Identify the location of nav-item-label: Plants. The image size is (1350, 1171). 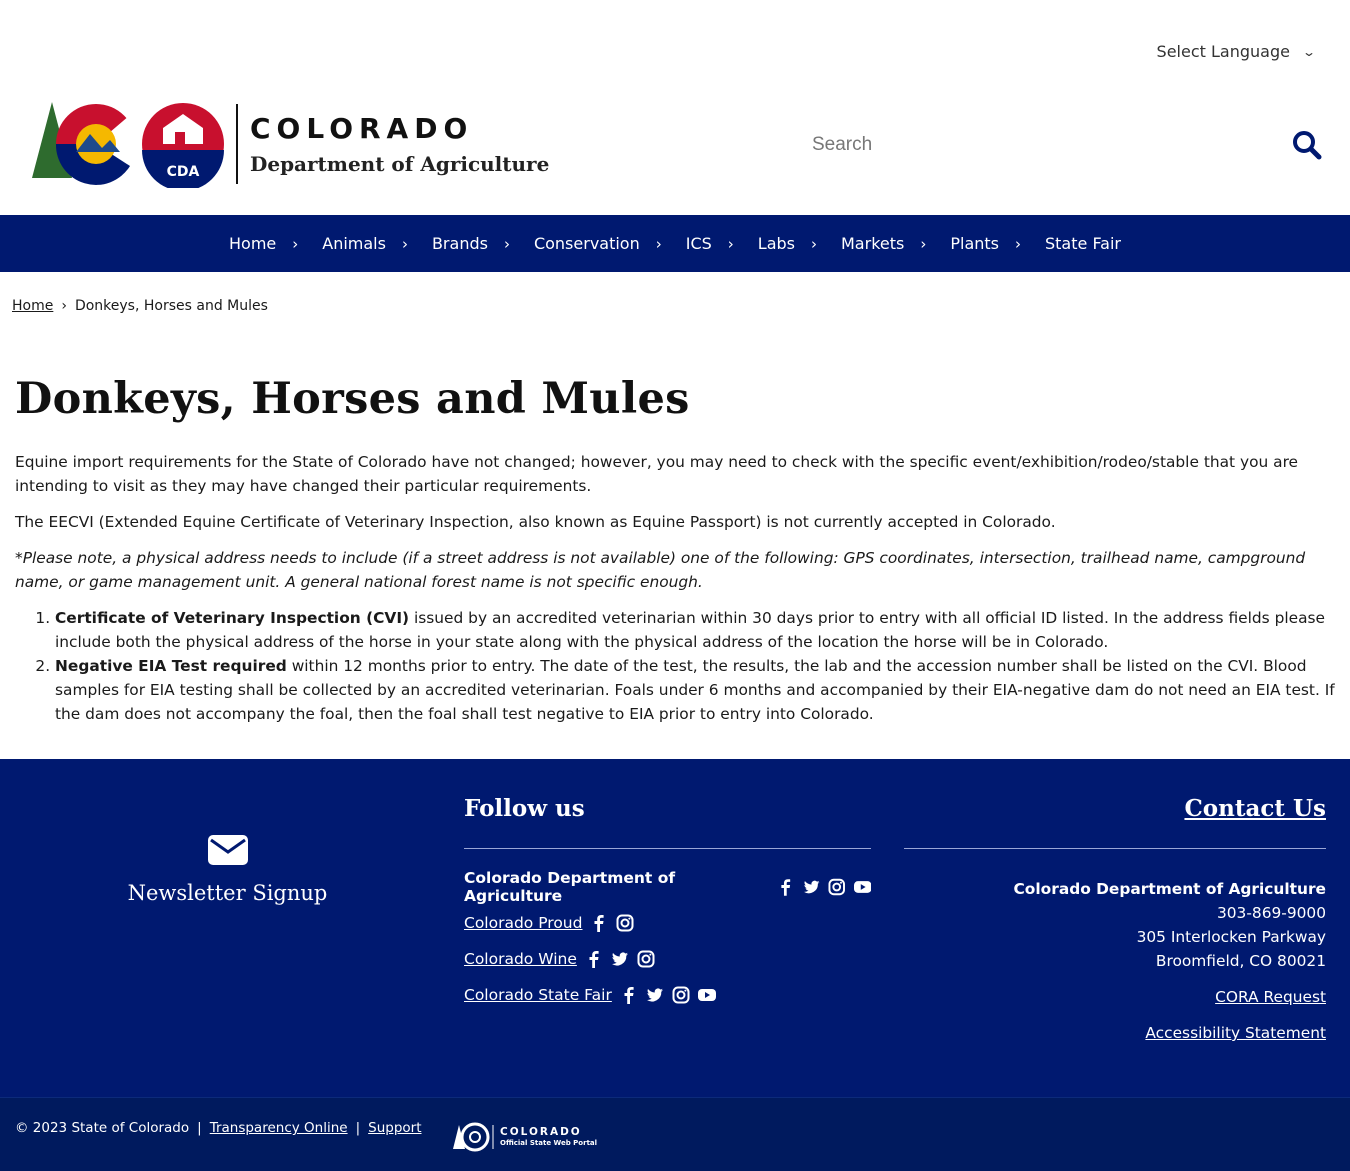
(974, 243).